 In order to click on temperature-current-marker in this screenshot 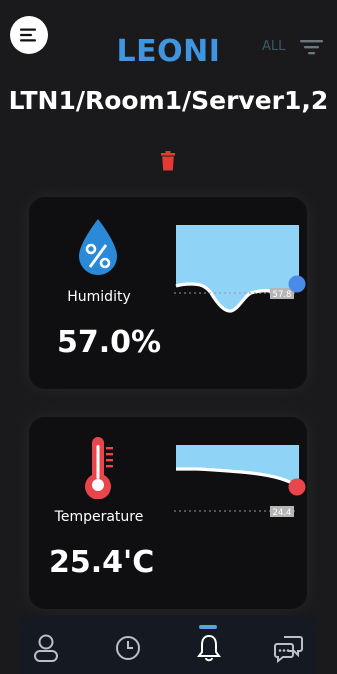, I will do `click(297, 487)`.